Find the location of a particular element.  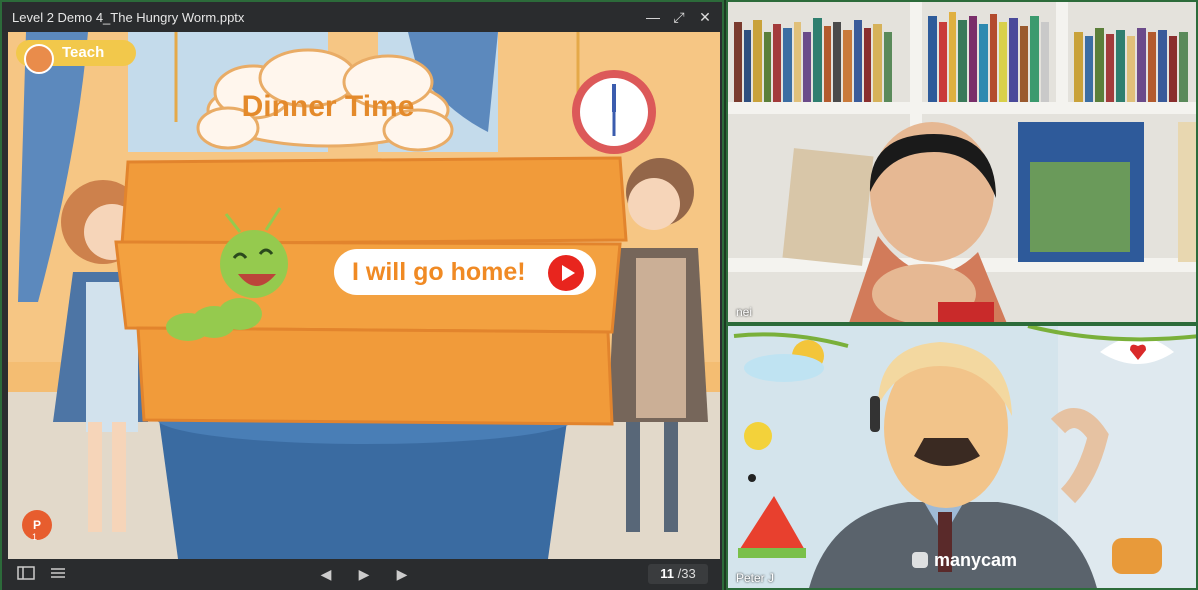

slide-title-cloud: Dinner Time is located at coordinates (328, 107).